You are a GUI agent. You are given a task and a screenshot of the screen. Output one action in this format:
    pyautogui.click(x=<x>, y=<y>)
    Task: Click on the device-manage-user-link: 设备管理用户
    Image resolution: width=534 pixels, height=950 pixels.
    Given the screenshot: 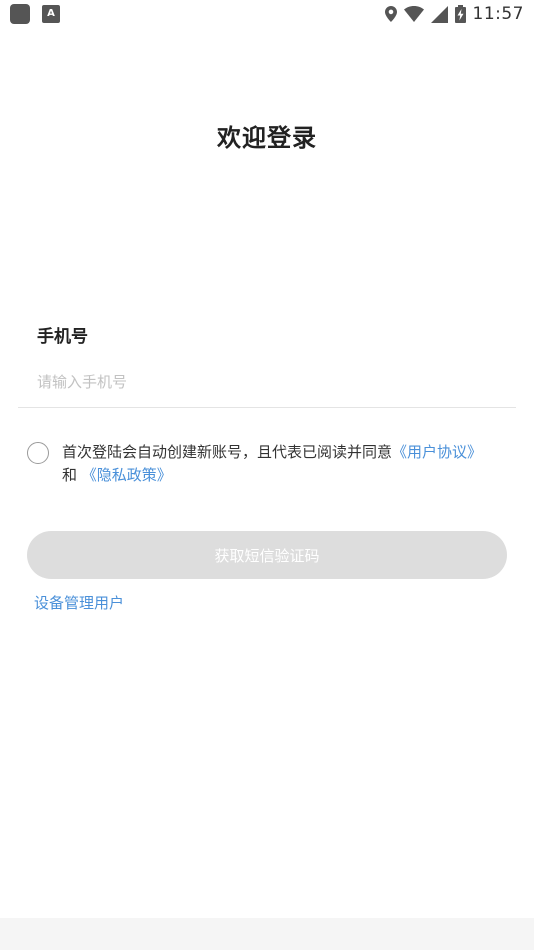 What is the action you would take?
    pyautogui.click(x=79, y=602)
    